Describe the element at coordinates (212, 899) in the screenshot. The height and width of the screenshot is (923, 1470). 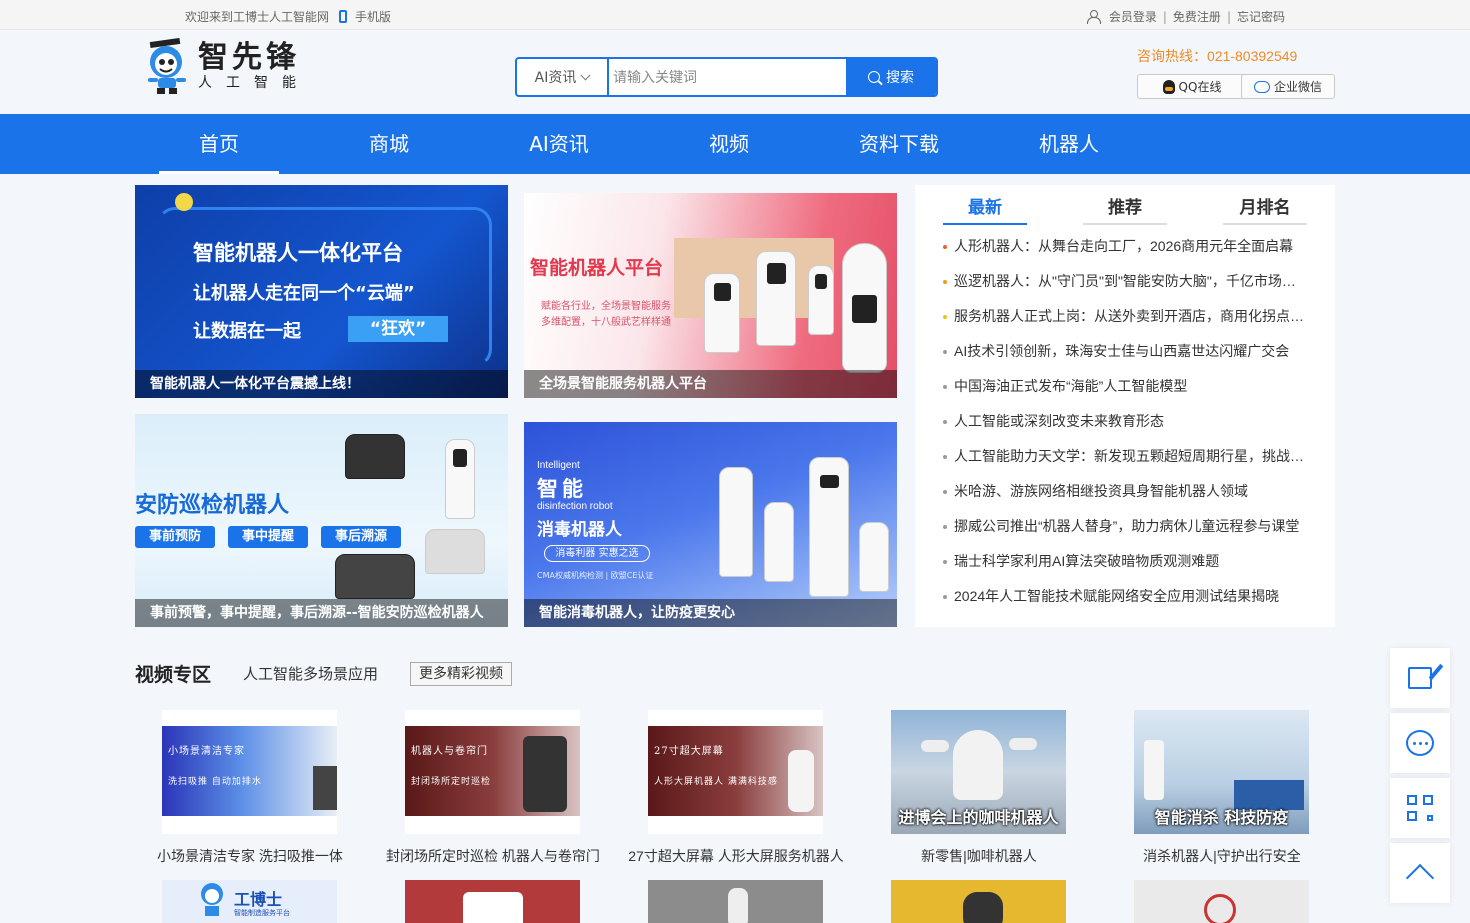
I see `mascot-logo-icon` at that location.